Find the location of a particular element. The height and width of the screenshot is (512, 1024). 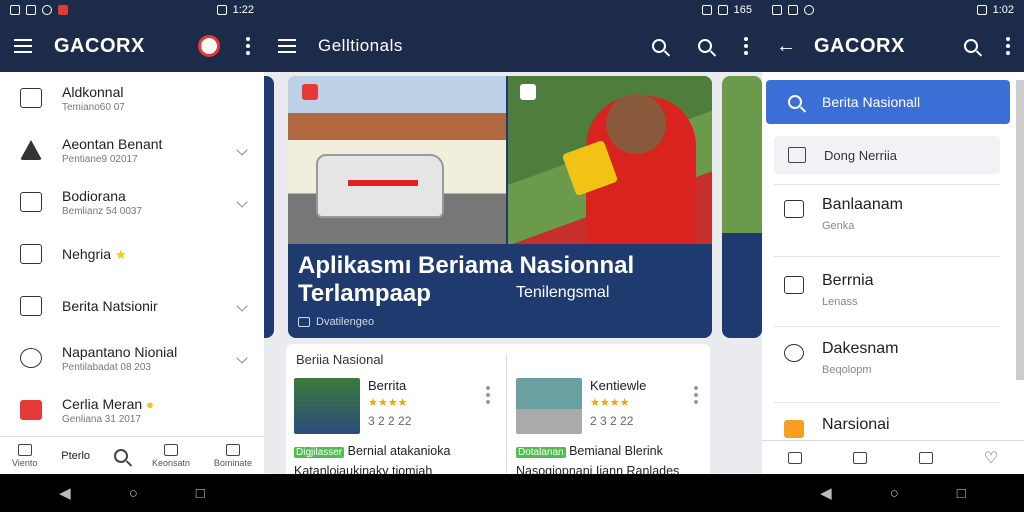

card-heading: Beriia Nasional is located at coordinates (340, 359).